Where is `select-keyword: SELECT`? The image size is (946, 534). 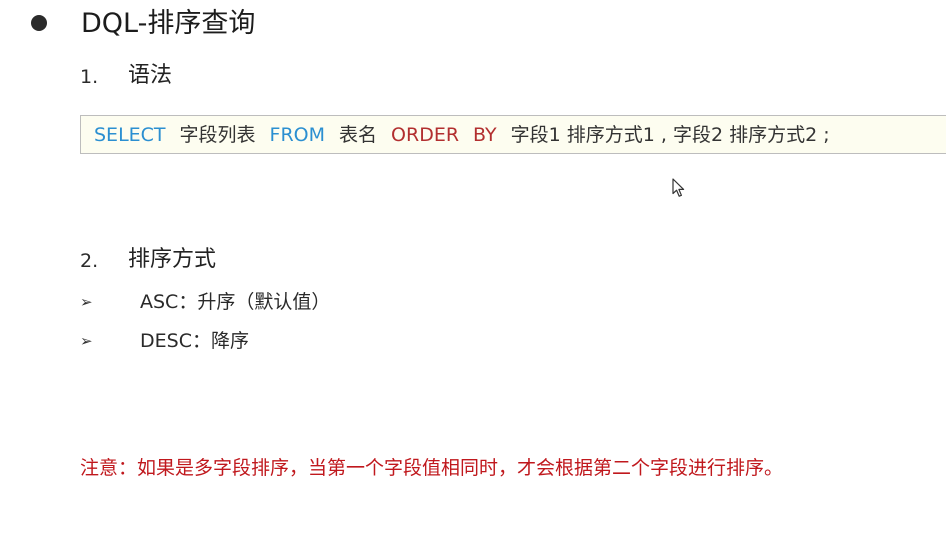 select-keyword: SELECT is located at coordinates (130, 135).